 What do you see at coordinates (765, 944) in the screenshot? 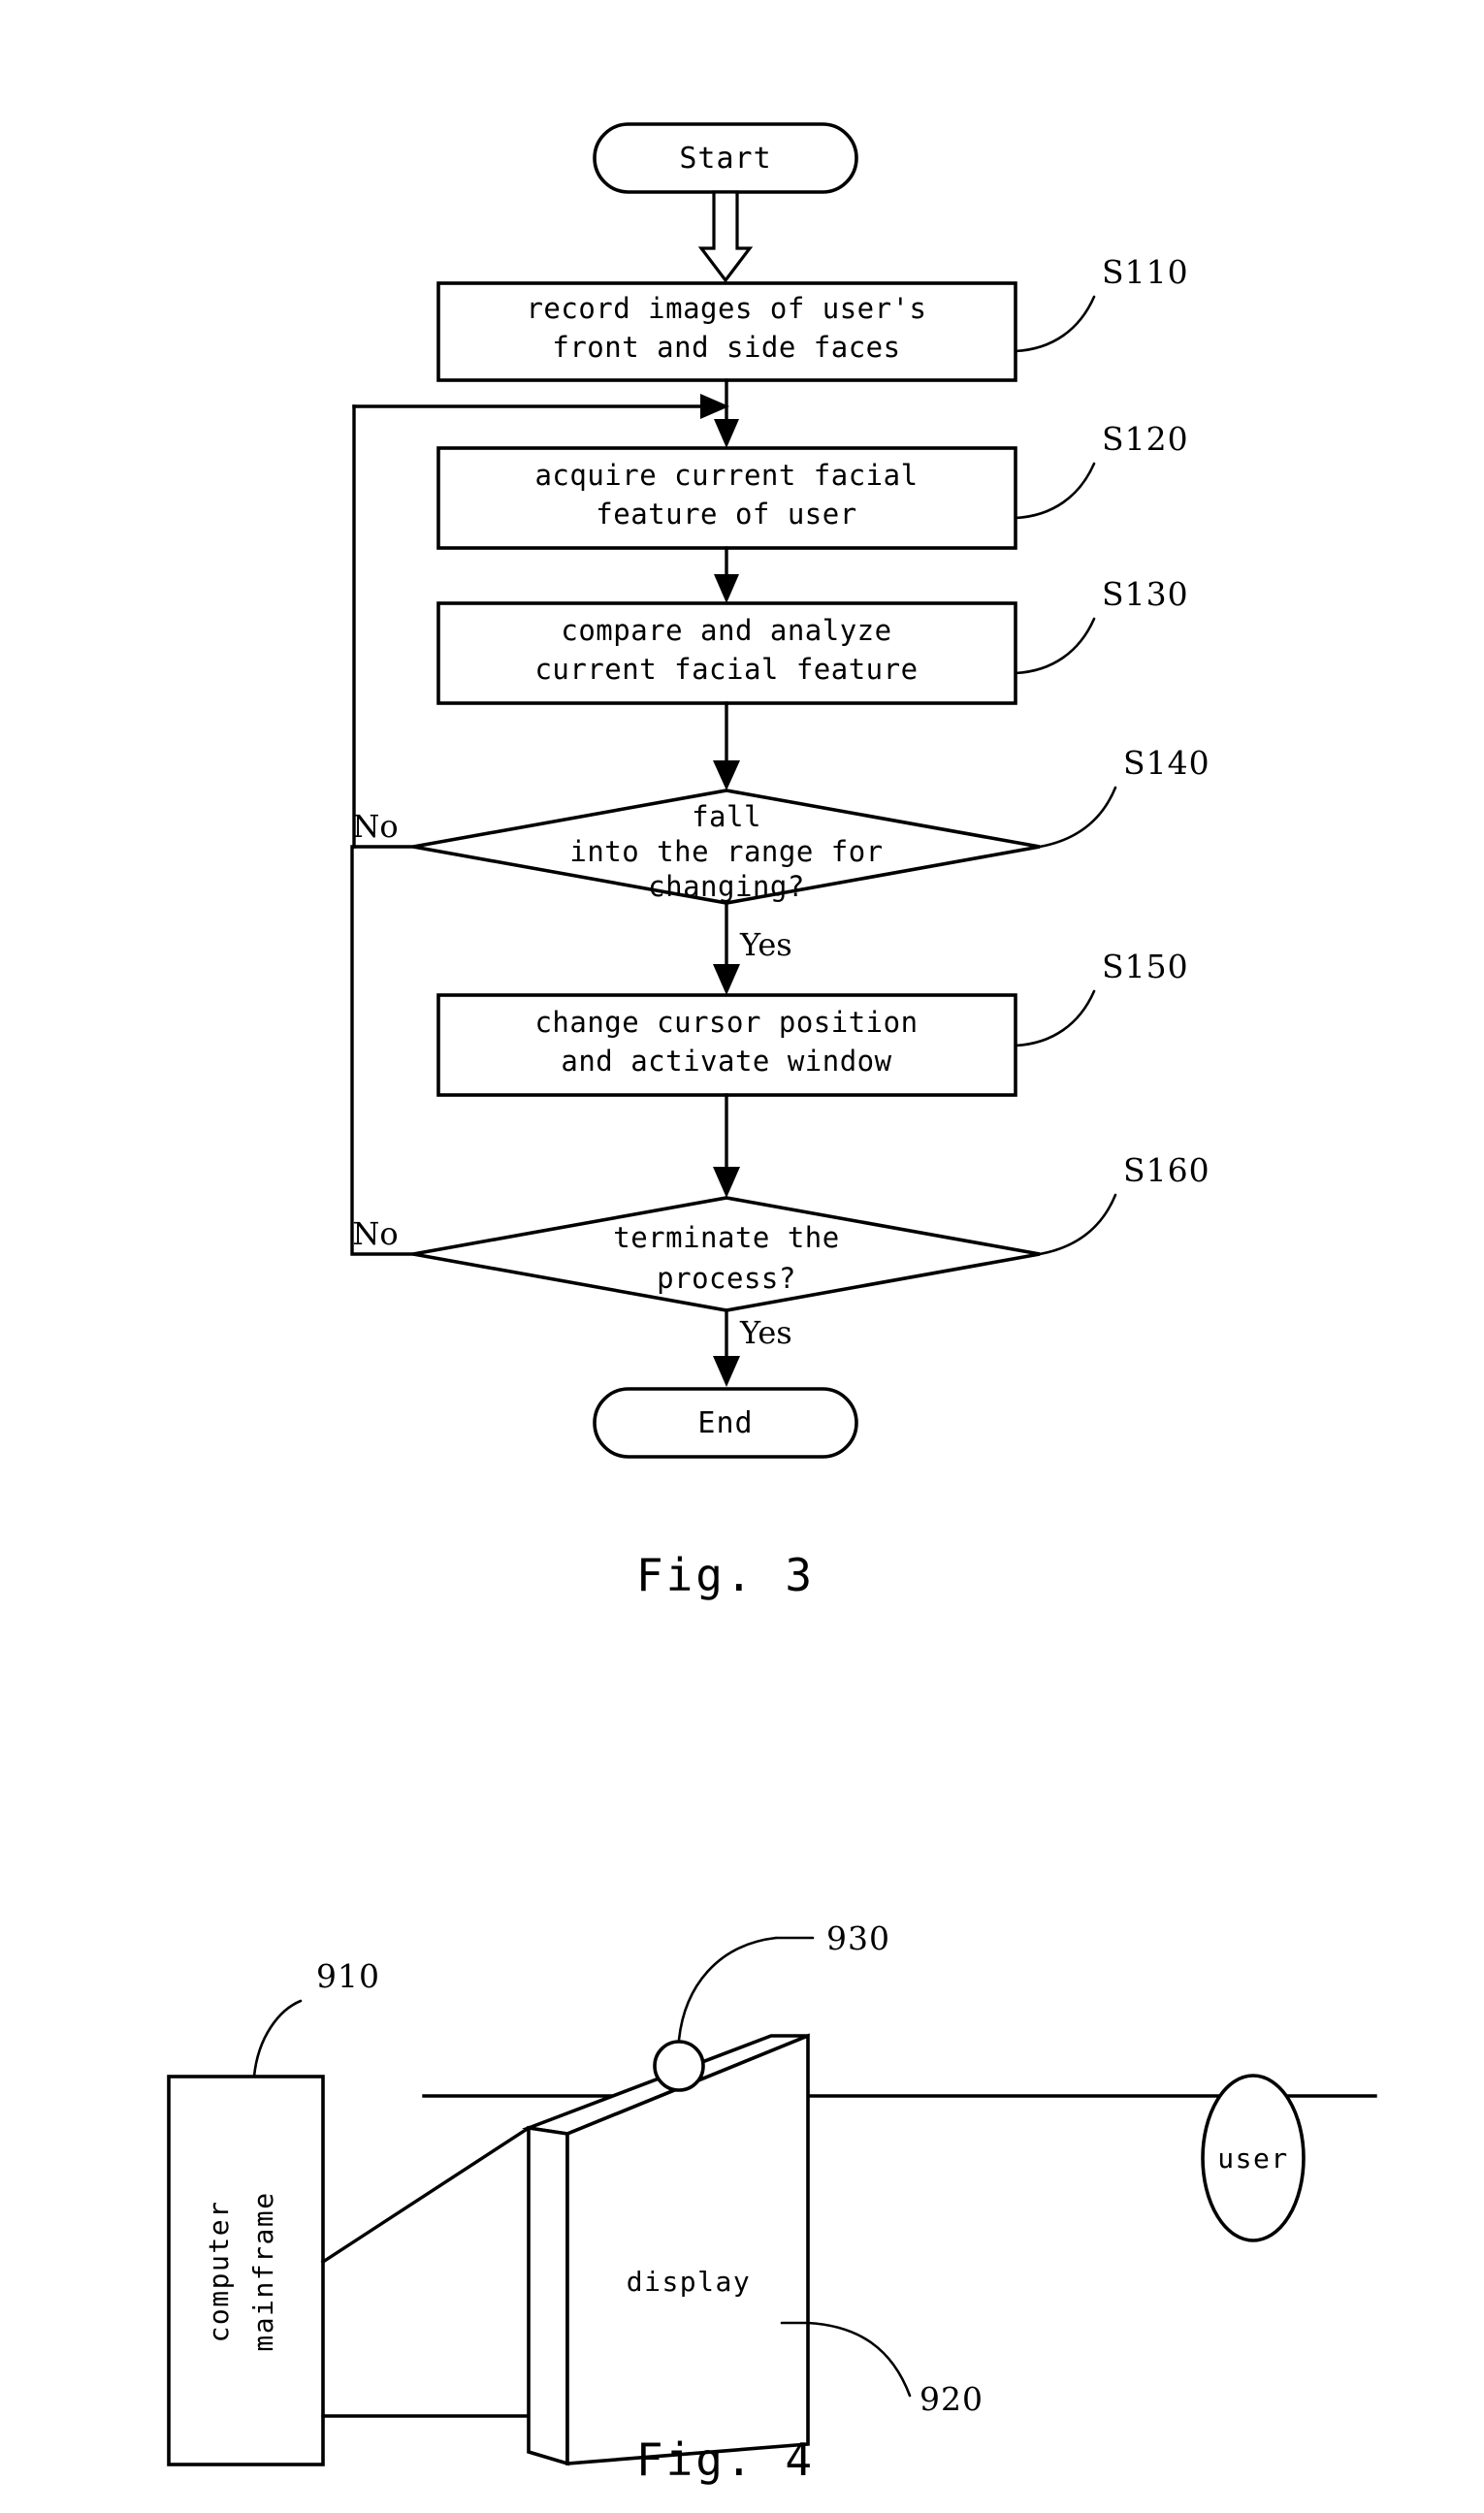
I see `s140-yes-label: Yes` at bounding box center [765, 944].